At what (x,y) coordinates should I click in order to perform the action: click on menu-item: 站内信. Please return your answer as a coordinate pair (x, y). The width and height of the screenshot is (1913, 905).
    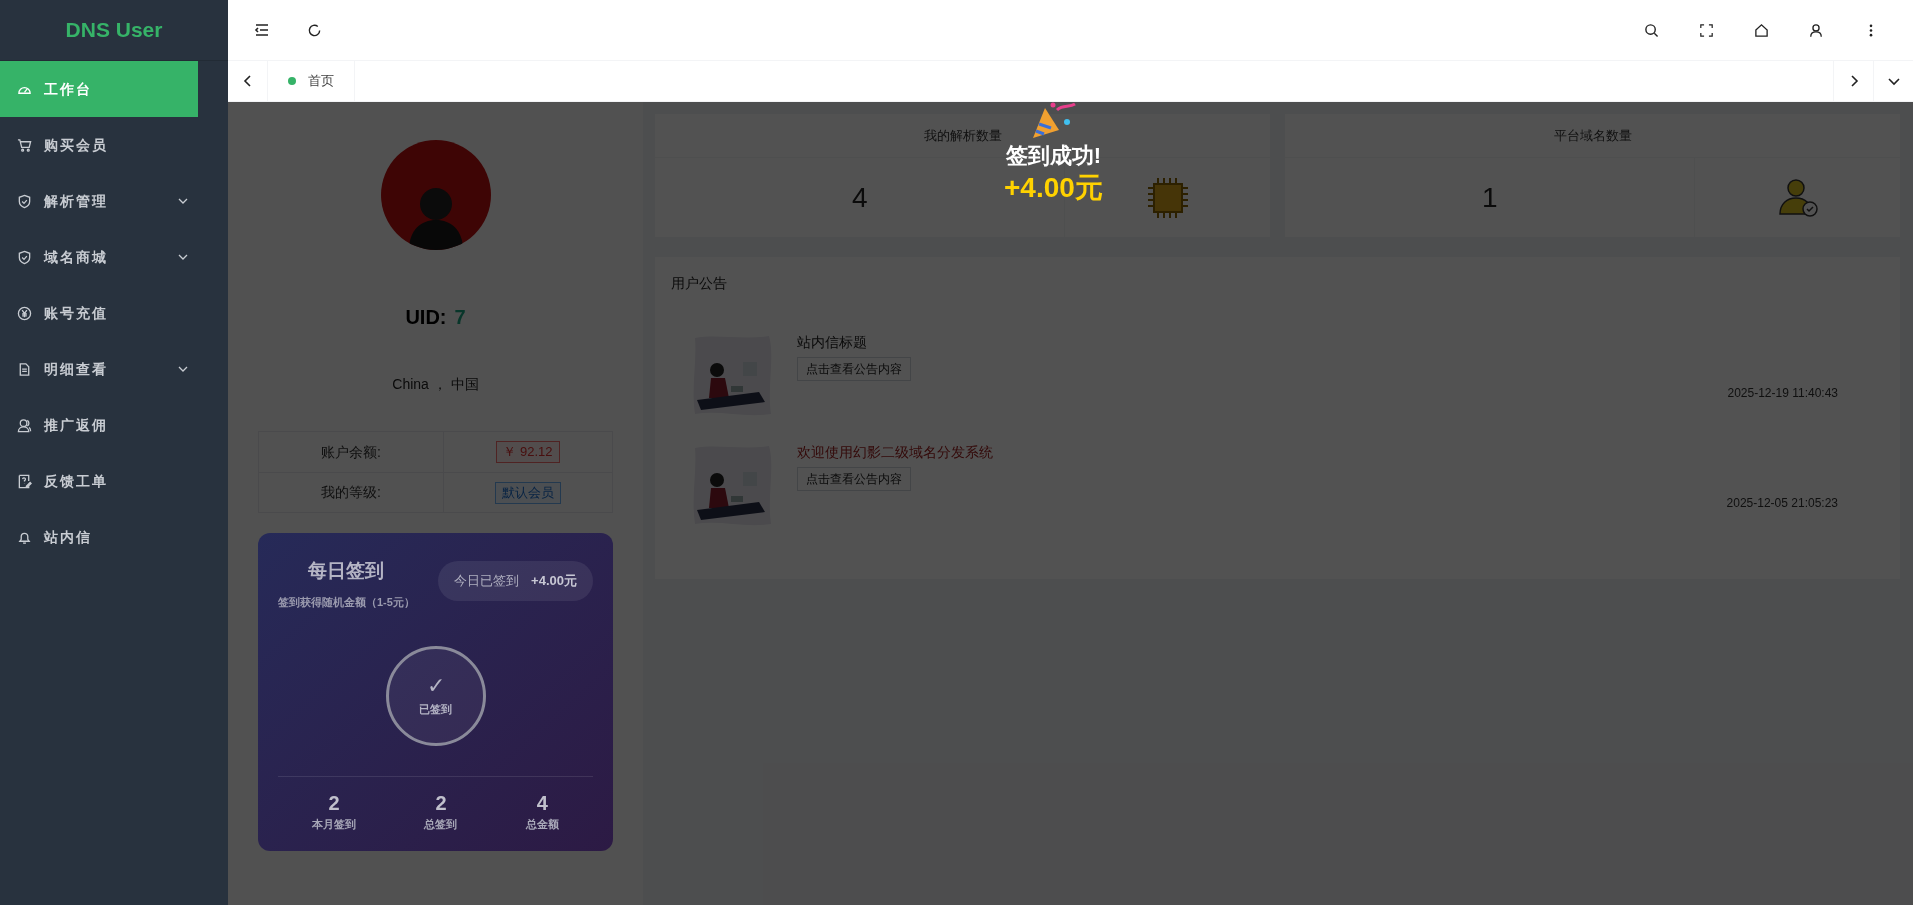
    Looking at the image, I should click on (99, 537).